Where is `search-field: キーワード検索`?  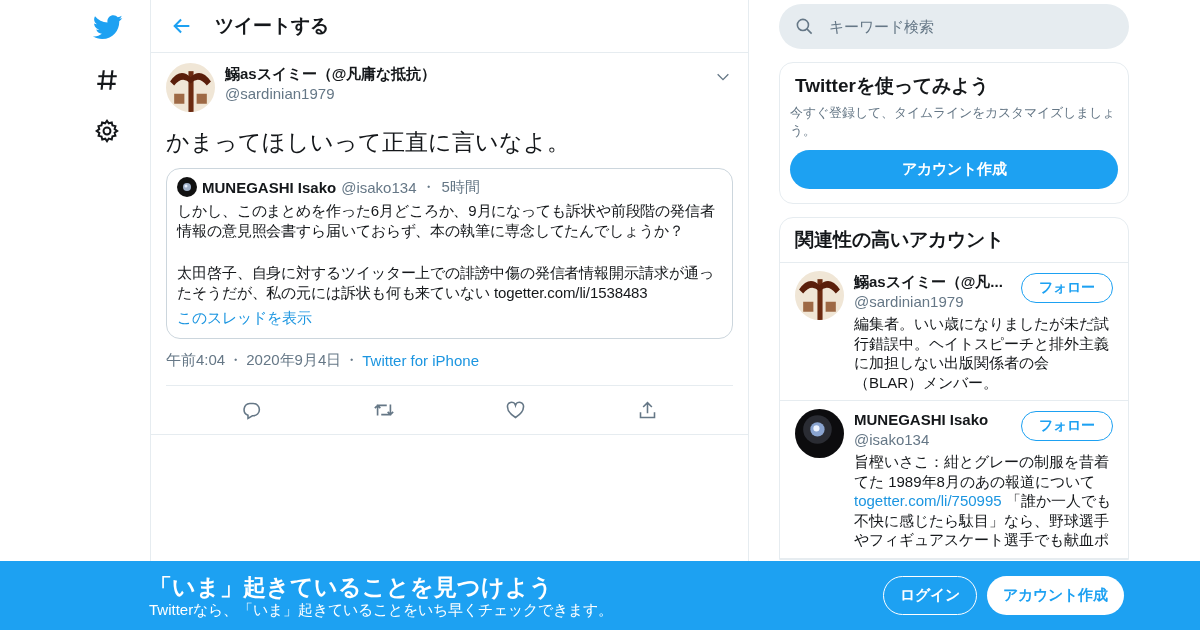
search-field: キーワード検索 is located at coordinates (954, 26).